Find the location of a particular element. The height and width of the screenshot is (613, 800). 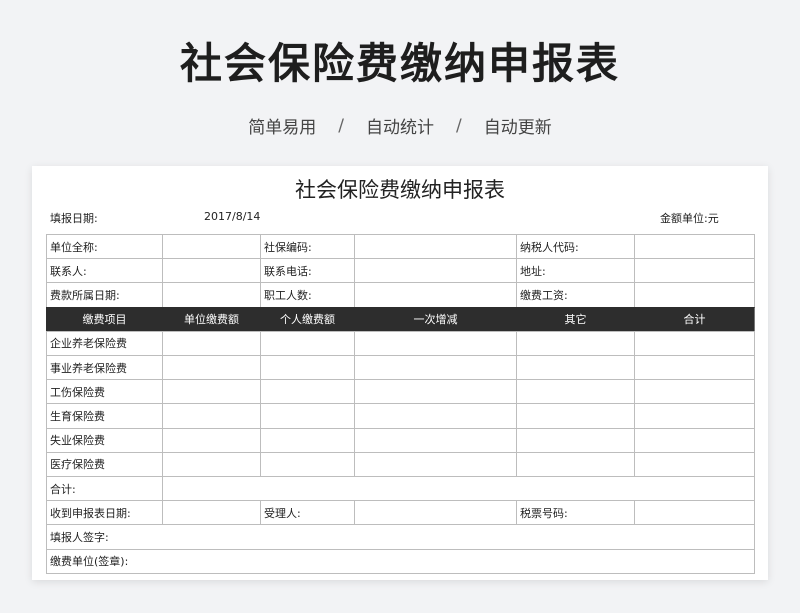

column-header: 个人缴费额 is located at coordinates (307, 319).